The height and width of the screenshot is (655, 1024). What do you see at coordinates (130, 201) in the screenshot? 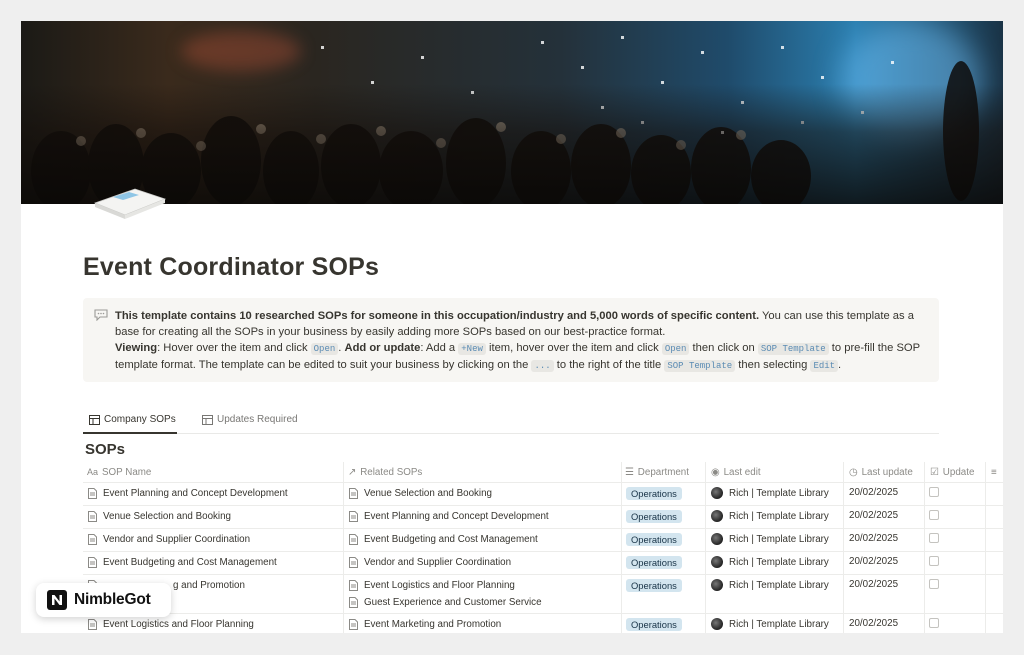
I see `page-icon` at bounding box center [130, 201].